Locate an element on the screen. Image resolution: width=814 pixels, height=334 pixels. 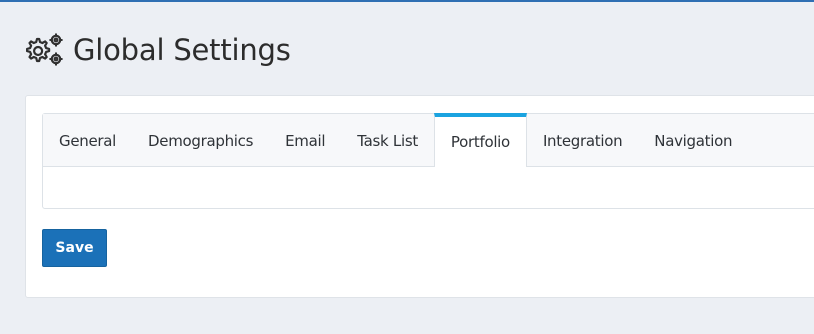
tab-email: Email is located at coordinates (305, 140).